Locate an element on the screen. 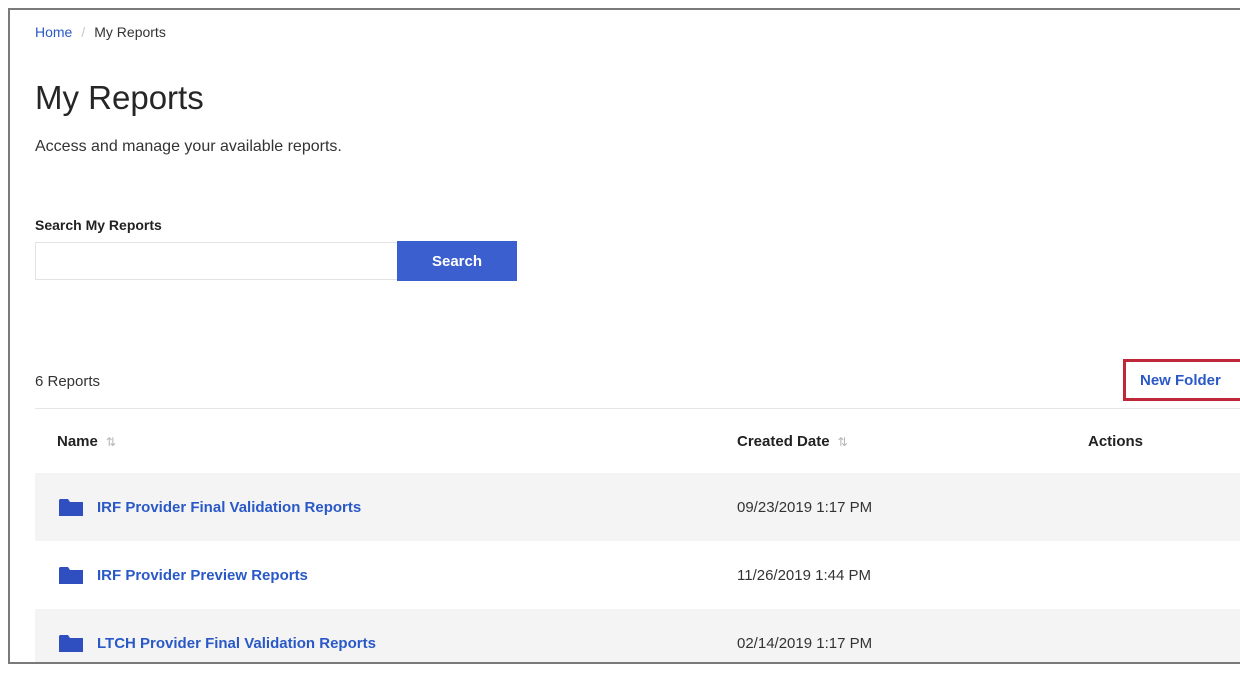 Image resolution: width=1240 pixels, height=673 pixels. row-name-cell: IRF Provider Preview Reports is located at coordinates (183, 575).